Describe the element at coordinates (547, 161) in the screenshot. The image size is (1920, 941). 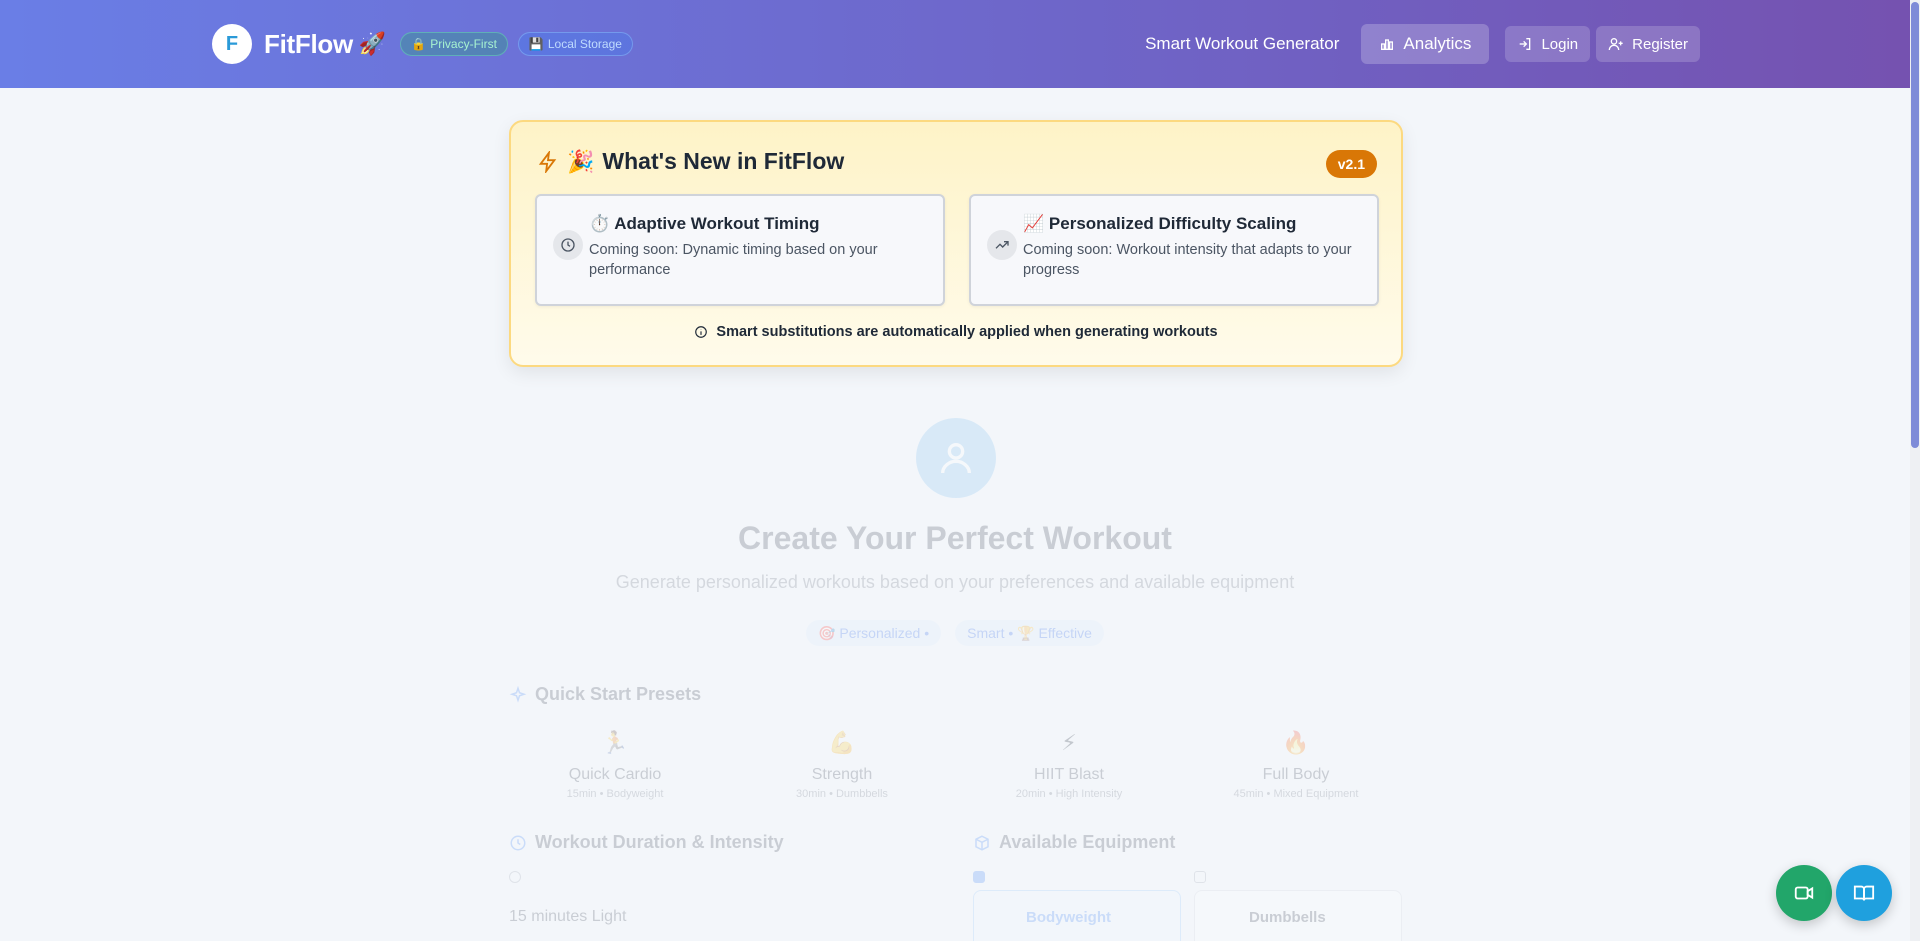
I see `lightning-icon` at that location.